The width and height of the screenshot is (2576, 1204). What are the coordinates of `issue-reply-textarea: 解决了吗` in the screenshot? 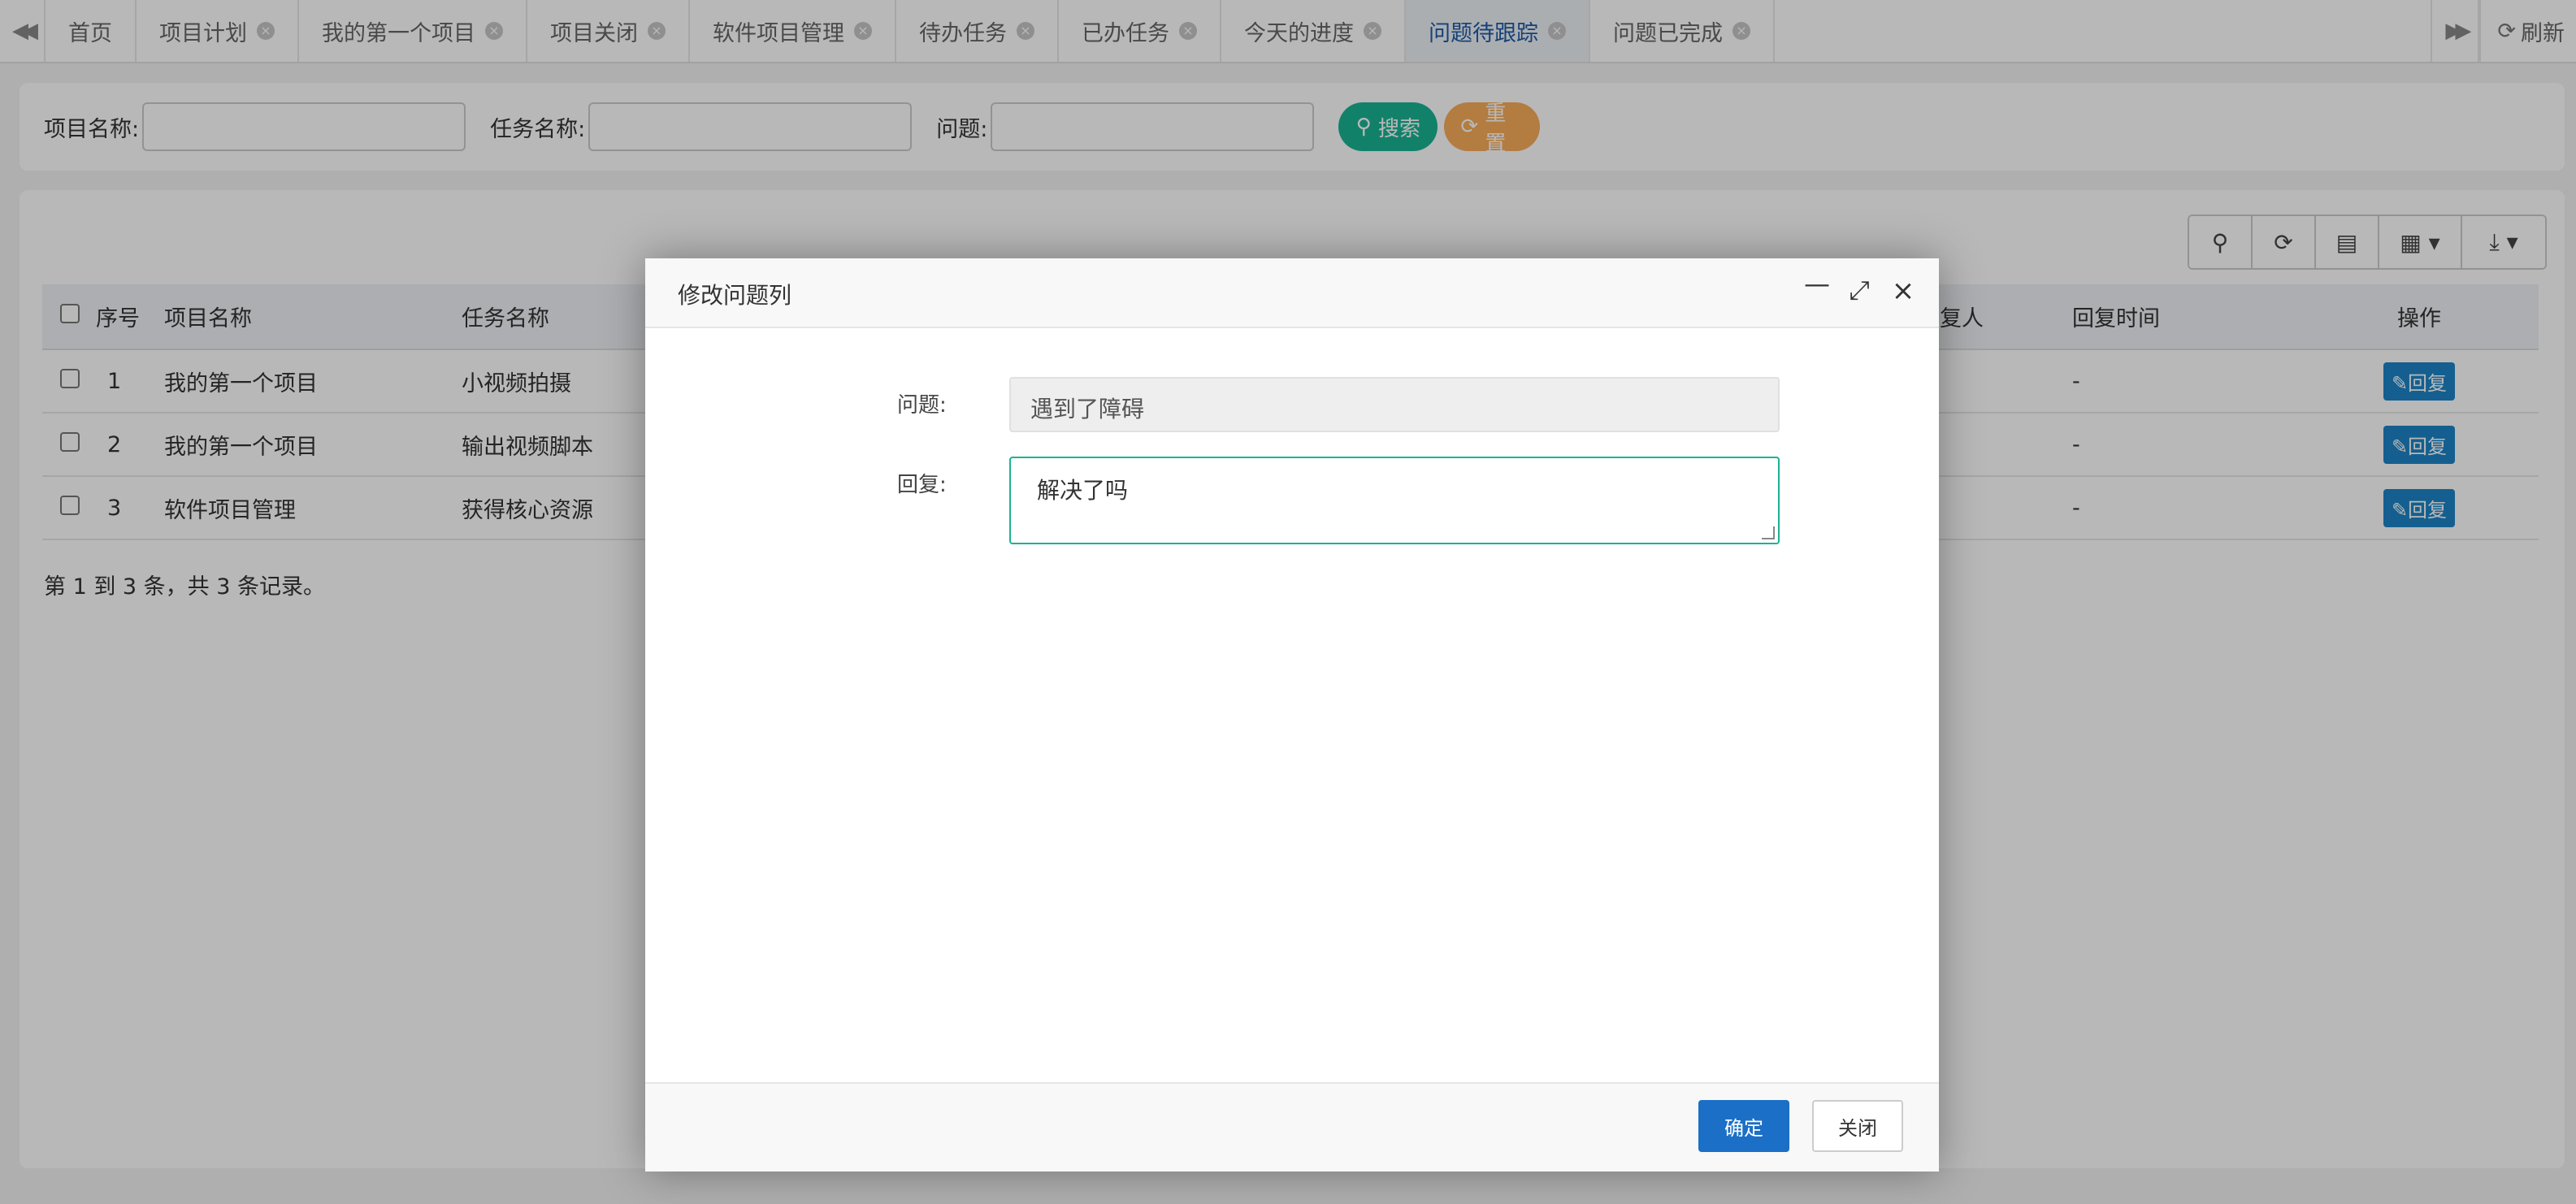 It's located at (1394, 500).